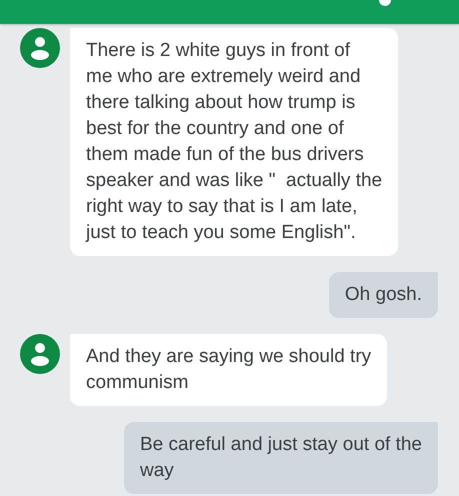 The width and height of the screenshot is (459, 496). What do you see at coordinates (383, 295) in the screenshot?
I see `message-bubble: Oh gosh.` at bounding box center [383, 295].